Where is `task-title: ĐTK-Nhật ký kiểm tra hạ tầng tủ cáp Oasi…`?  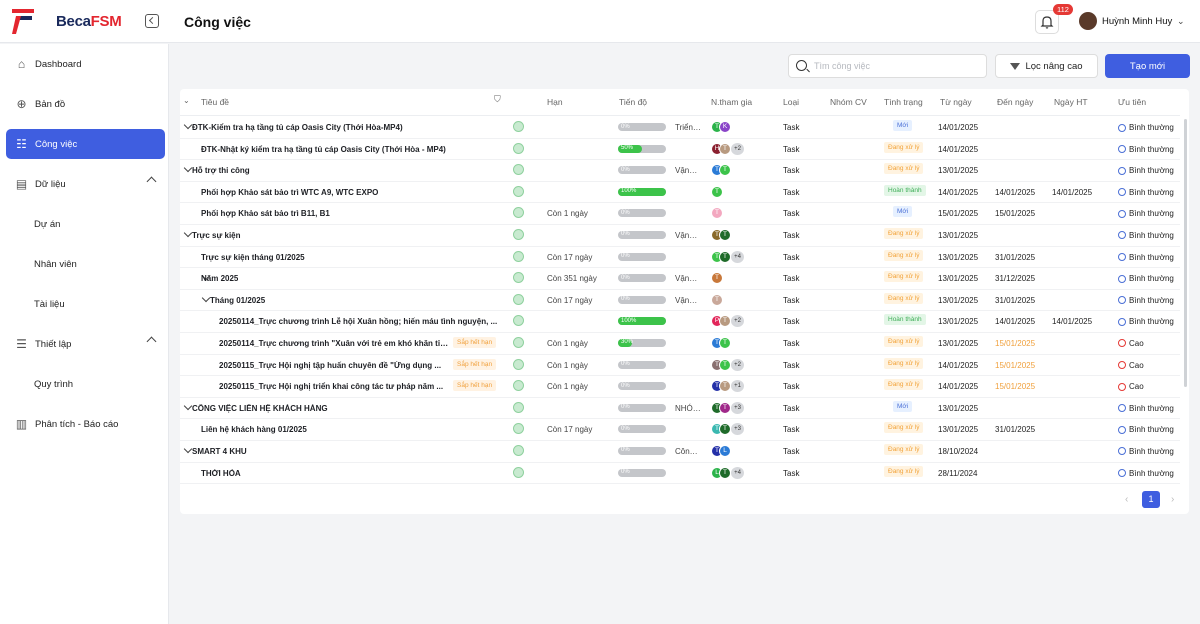 task-title: ĐTK-Nhật ký kiểm tra hạ tầng tủ cáp Oasi… is located at coordinates (323, 149).